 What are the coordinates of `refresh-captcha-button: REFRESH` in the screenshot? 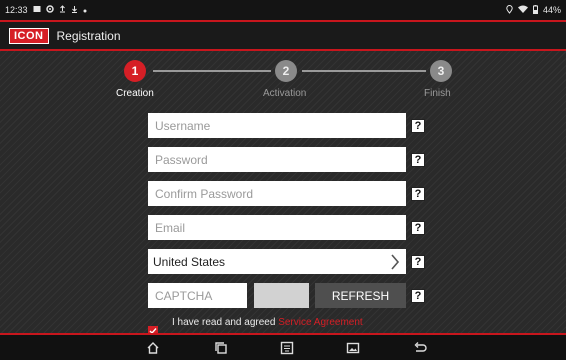 It's located at (360, 295).